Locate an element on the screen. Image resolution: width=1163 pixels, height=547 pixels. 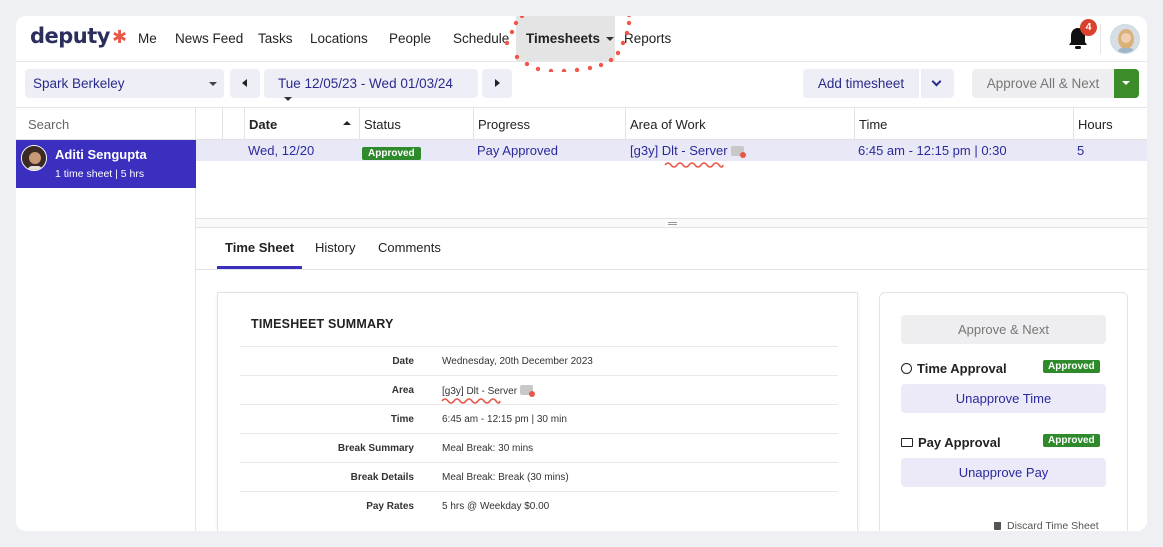
arrow-right-icon is located at coordinates (497, 83).